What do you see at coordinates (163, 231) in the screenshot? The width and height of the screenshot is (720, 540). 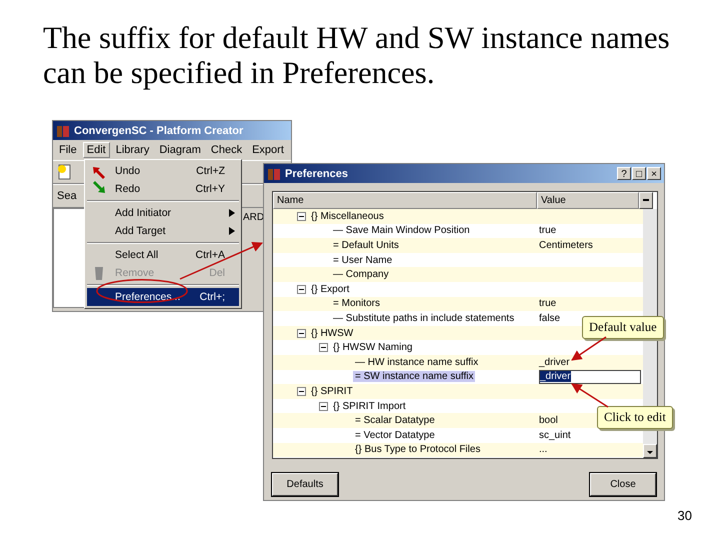 I see `menu-item: Add Target` at bounding box center [163, 231].